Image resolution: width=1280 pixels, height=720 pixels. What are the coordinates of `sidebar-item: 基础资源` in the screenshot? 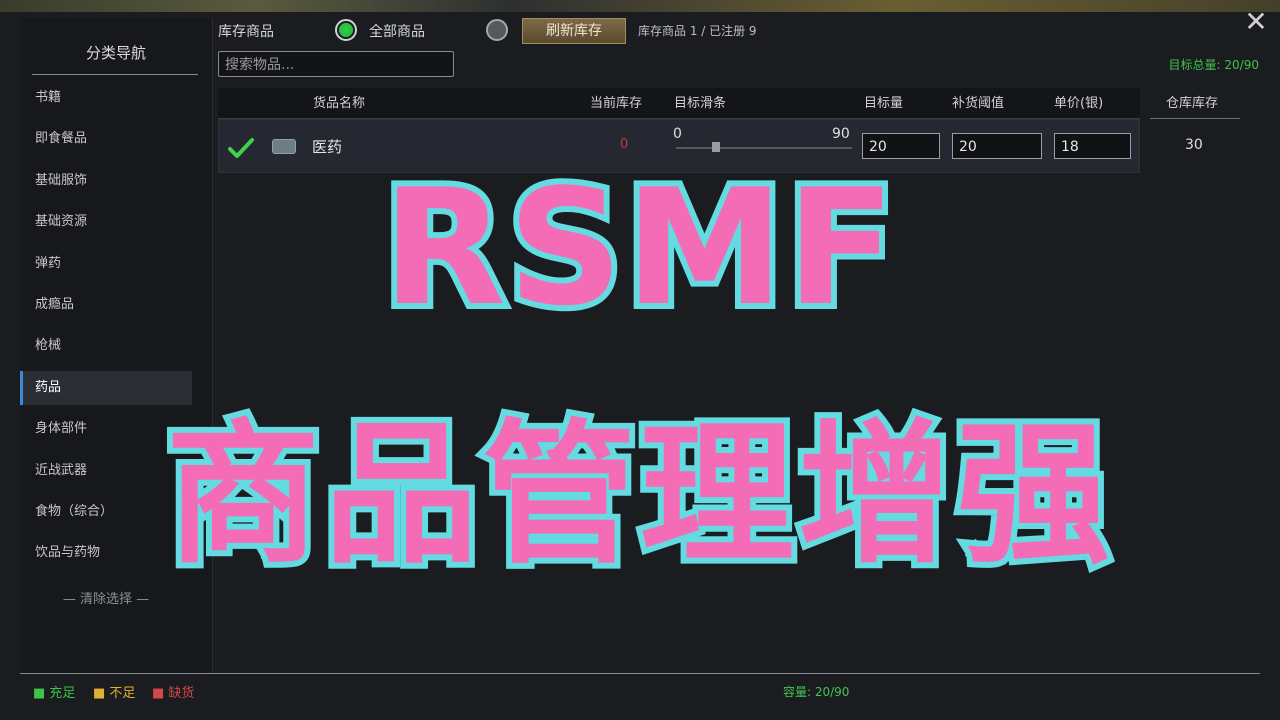 It's located at (106, 222).